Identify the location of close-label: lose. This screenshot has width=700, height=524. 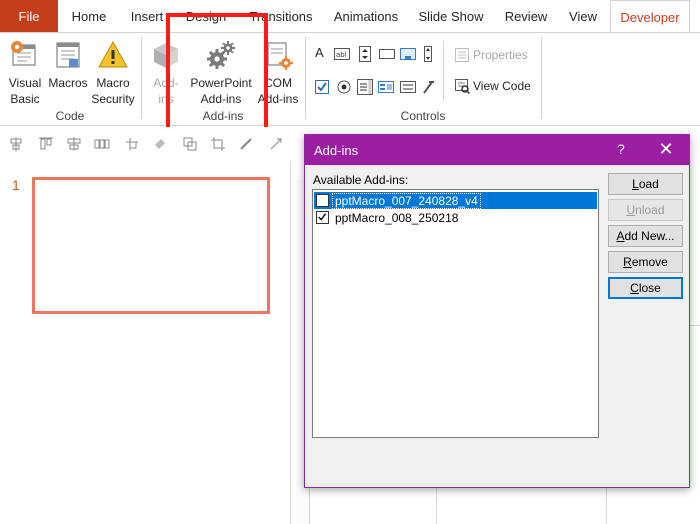
(649, 288).